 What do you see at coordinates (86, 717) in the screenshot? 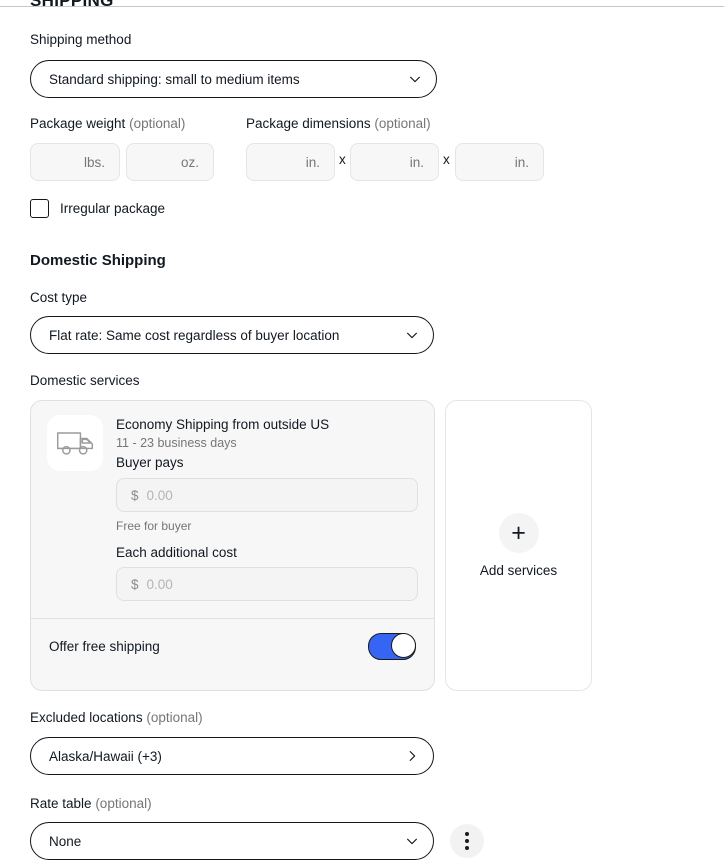
I see `excluded-locations-label-text: Excluded locations` at bounding box center [86, 717].